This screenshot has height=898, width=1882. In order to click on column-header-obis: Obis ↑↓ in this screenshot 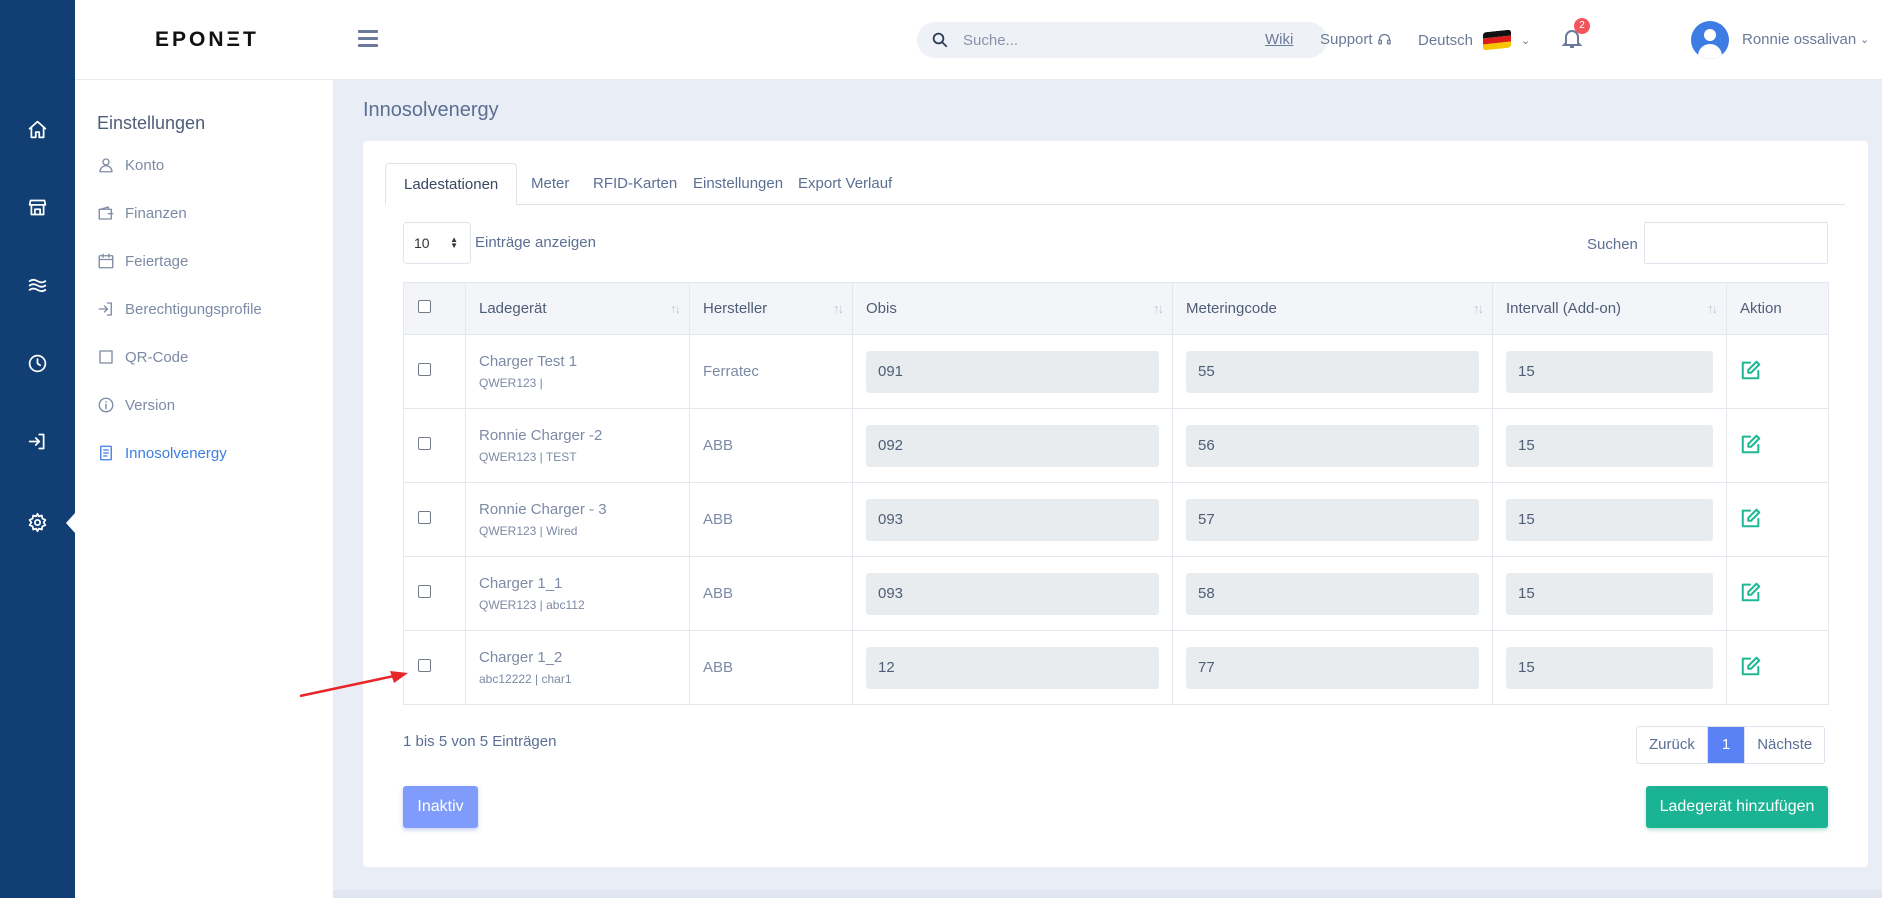, I will do `click(1012, 308)`.